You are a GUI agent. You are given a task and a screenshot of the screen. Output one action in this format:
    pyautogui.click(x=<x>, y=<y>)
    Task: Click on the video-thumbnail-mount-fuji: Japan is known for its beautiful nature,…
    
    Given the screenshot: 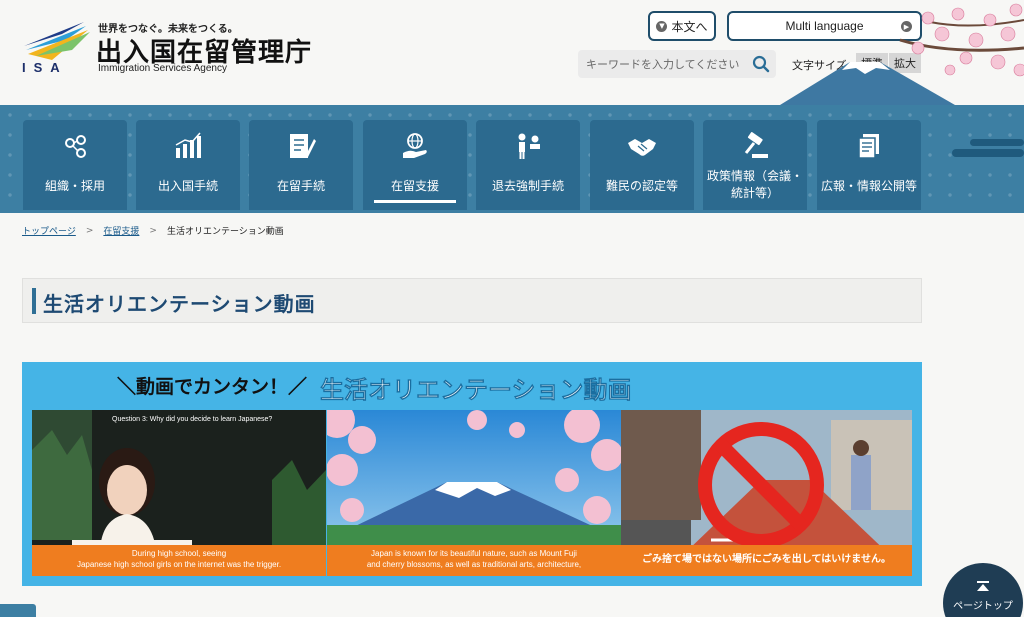 What is the action you would take?
    pyautogui.click(x=474, y=493)
    